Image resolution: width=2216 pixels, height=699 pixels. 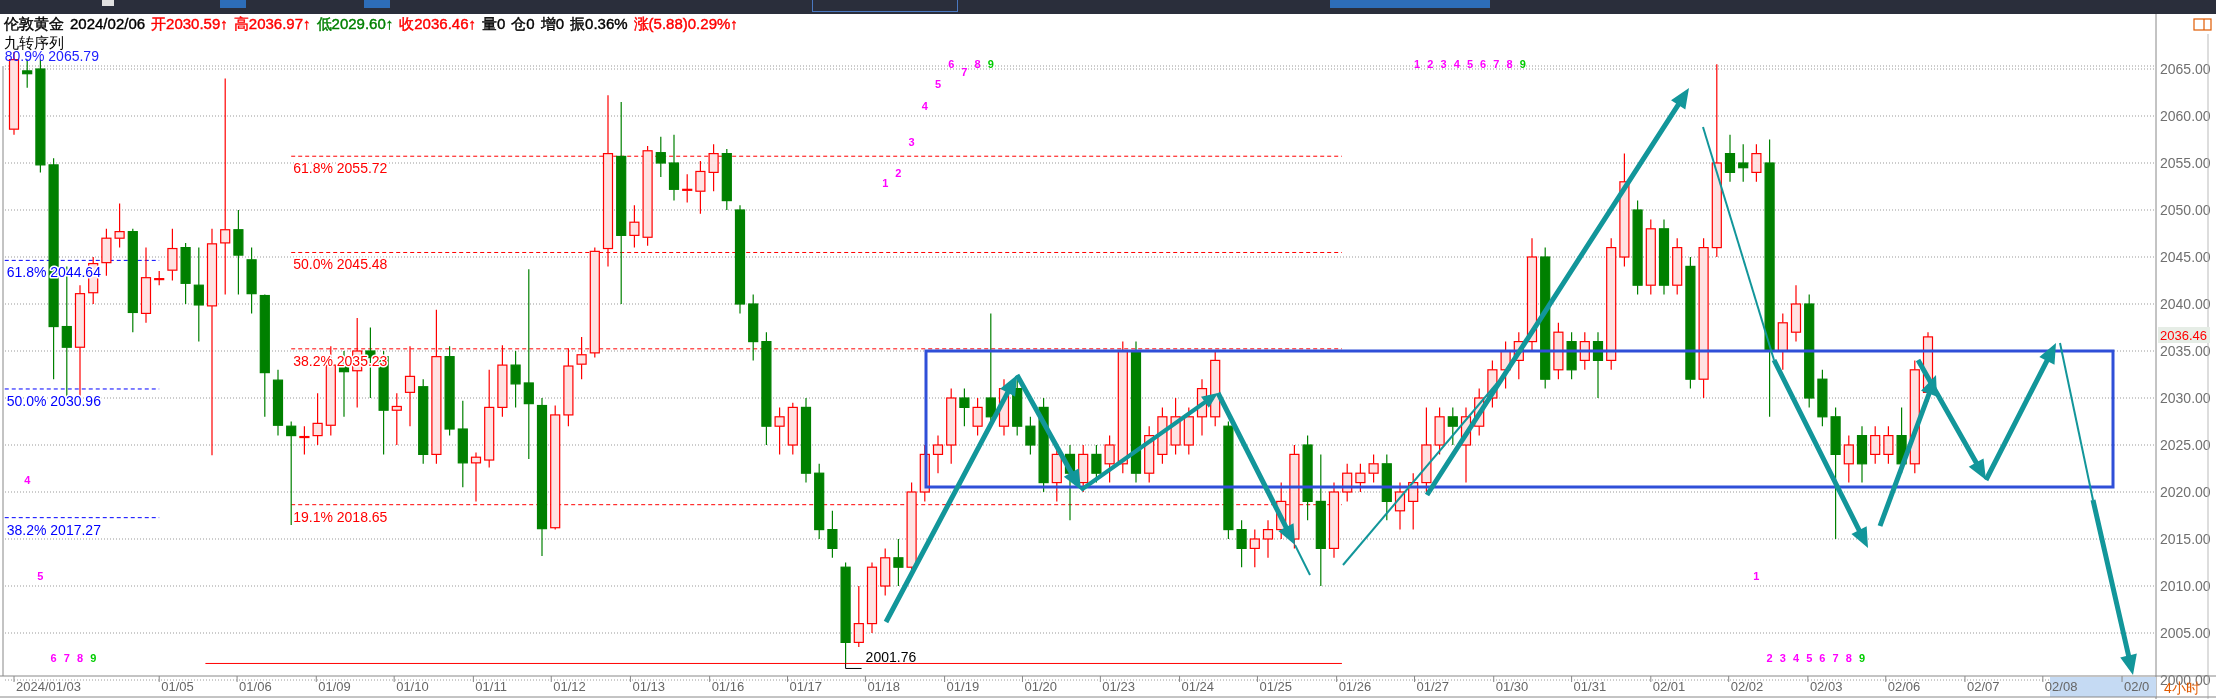 I want to click on leader-line, so click(x=854, y=665).